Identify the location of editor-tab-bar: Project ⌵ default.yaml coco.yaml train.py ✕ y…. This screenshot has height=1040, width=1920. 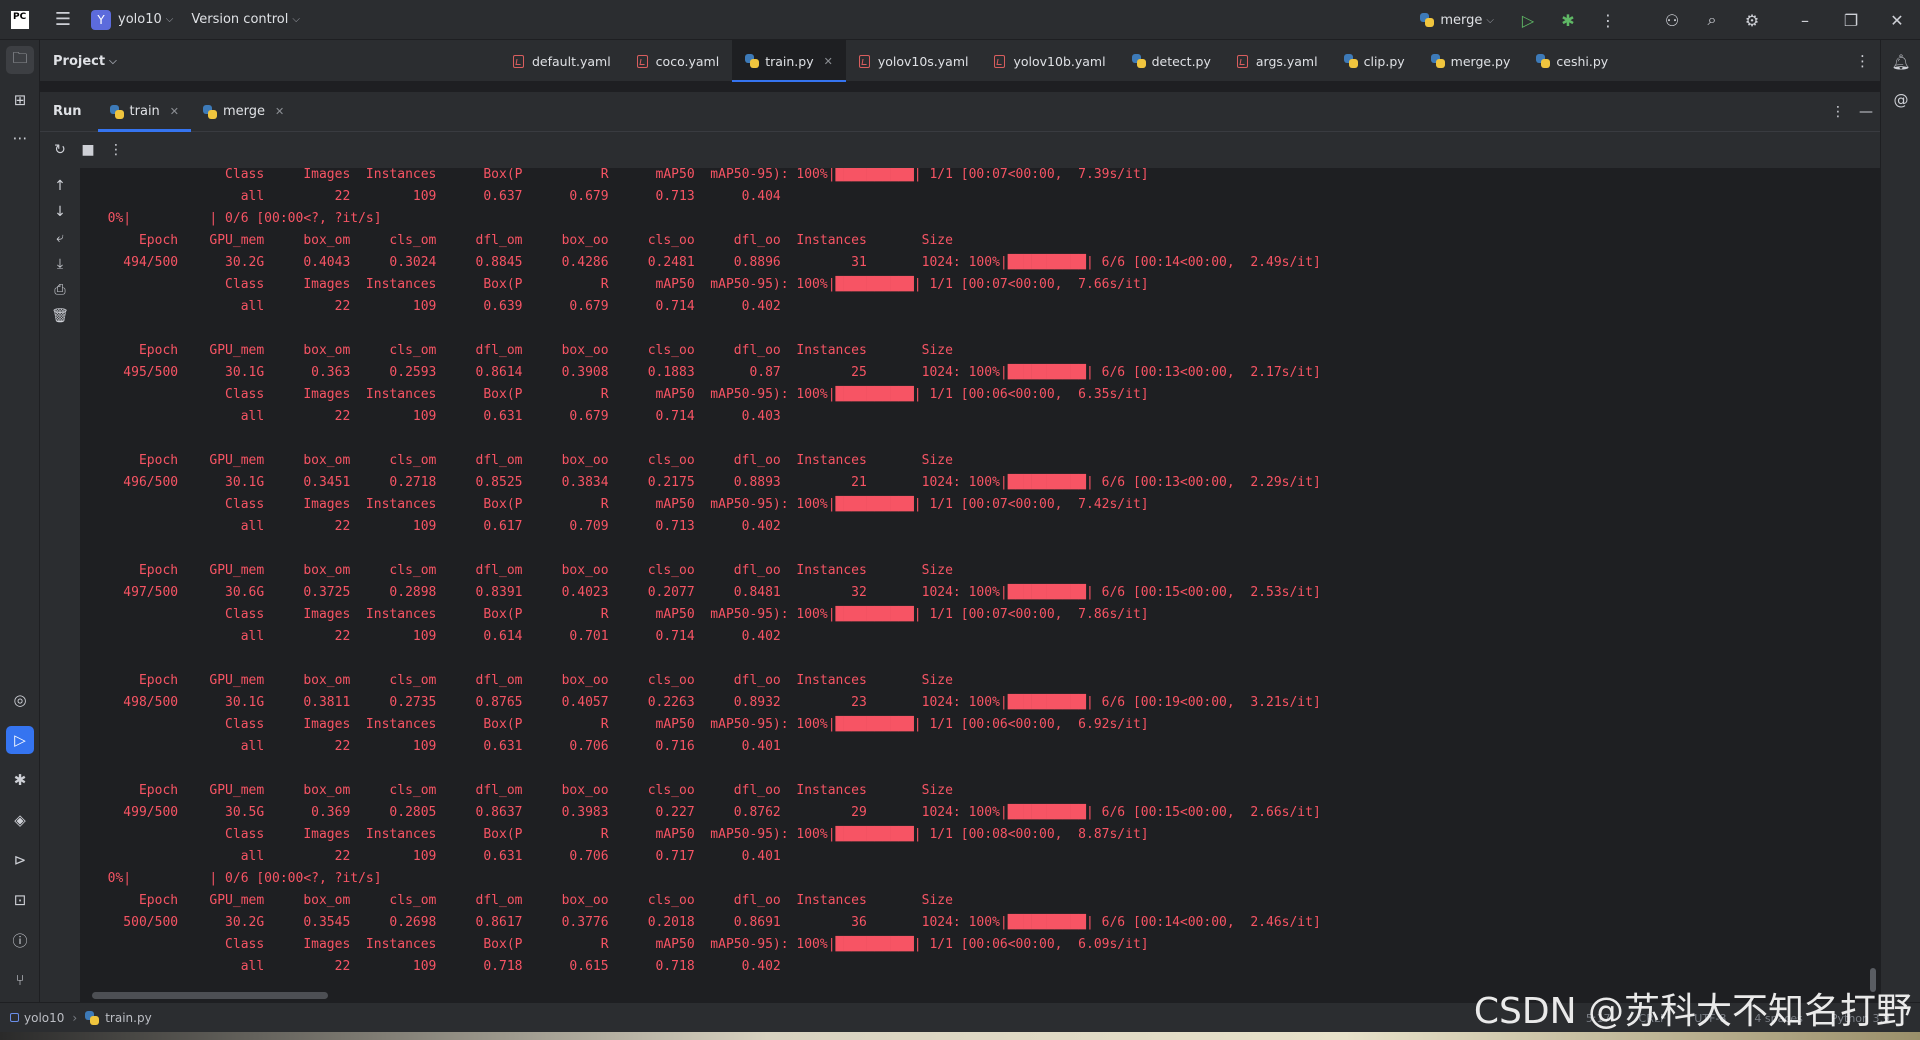
(960, 61).